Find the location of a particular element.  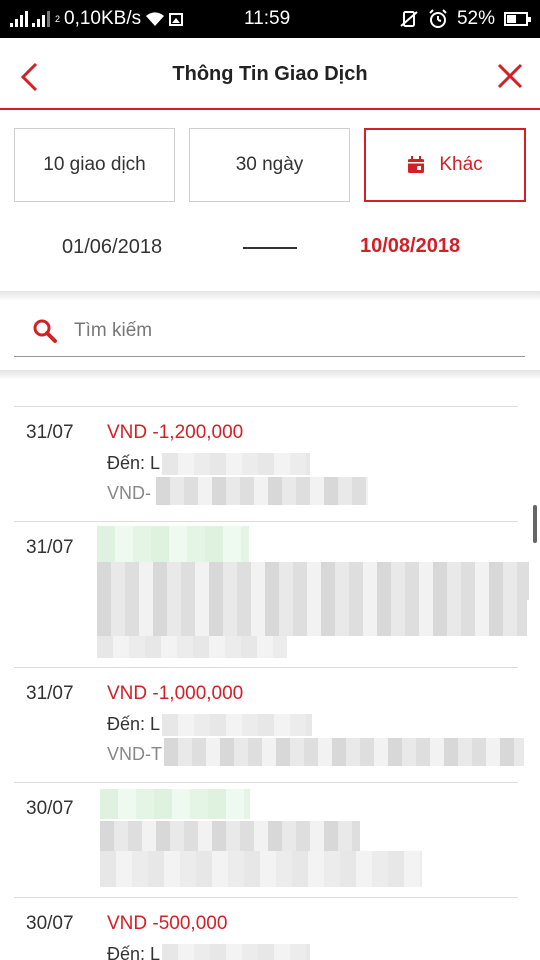

vibrate-off-icon is located at coordinates (409, 19).